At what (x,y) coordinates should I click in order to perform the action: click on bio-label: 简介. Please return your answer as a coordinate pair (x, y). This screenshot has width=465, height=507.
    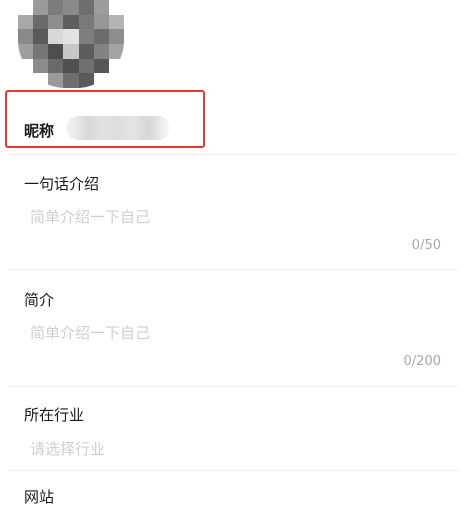
    Looking at the image, I should click on (39, 300).